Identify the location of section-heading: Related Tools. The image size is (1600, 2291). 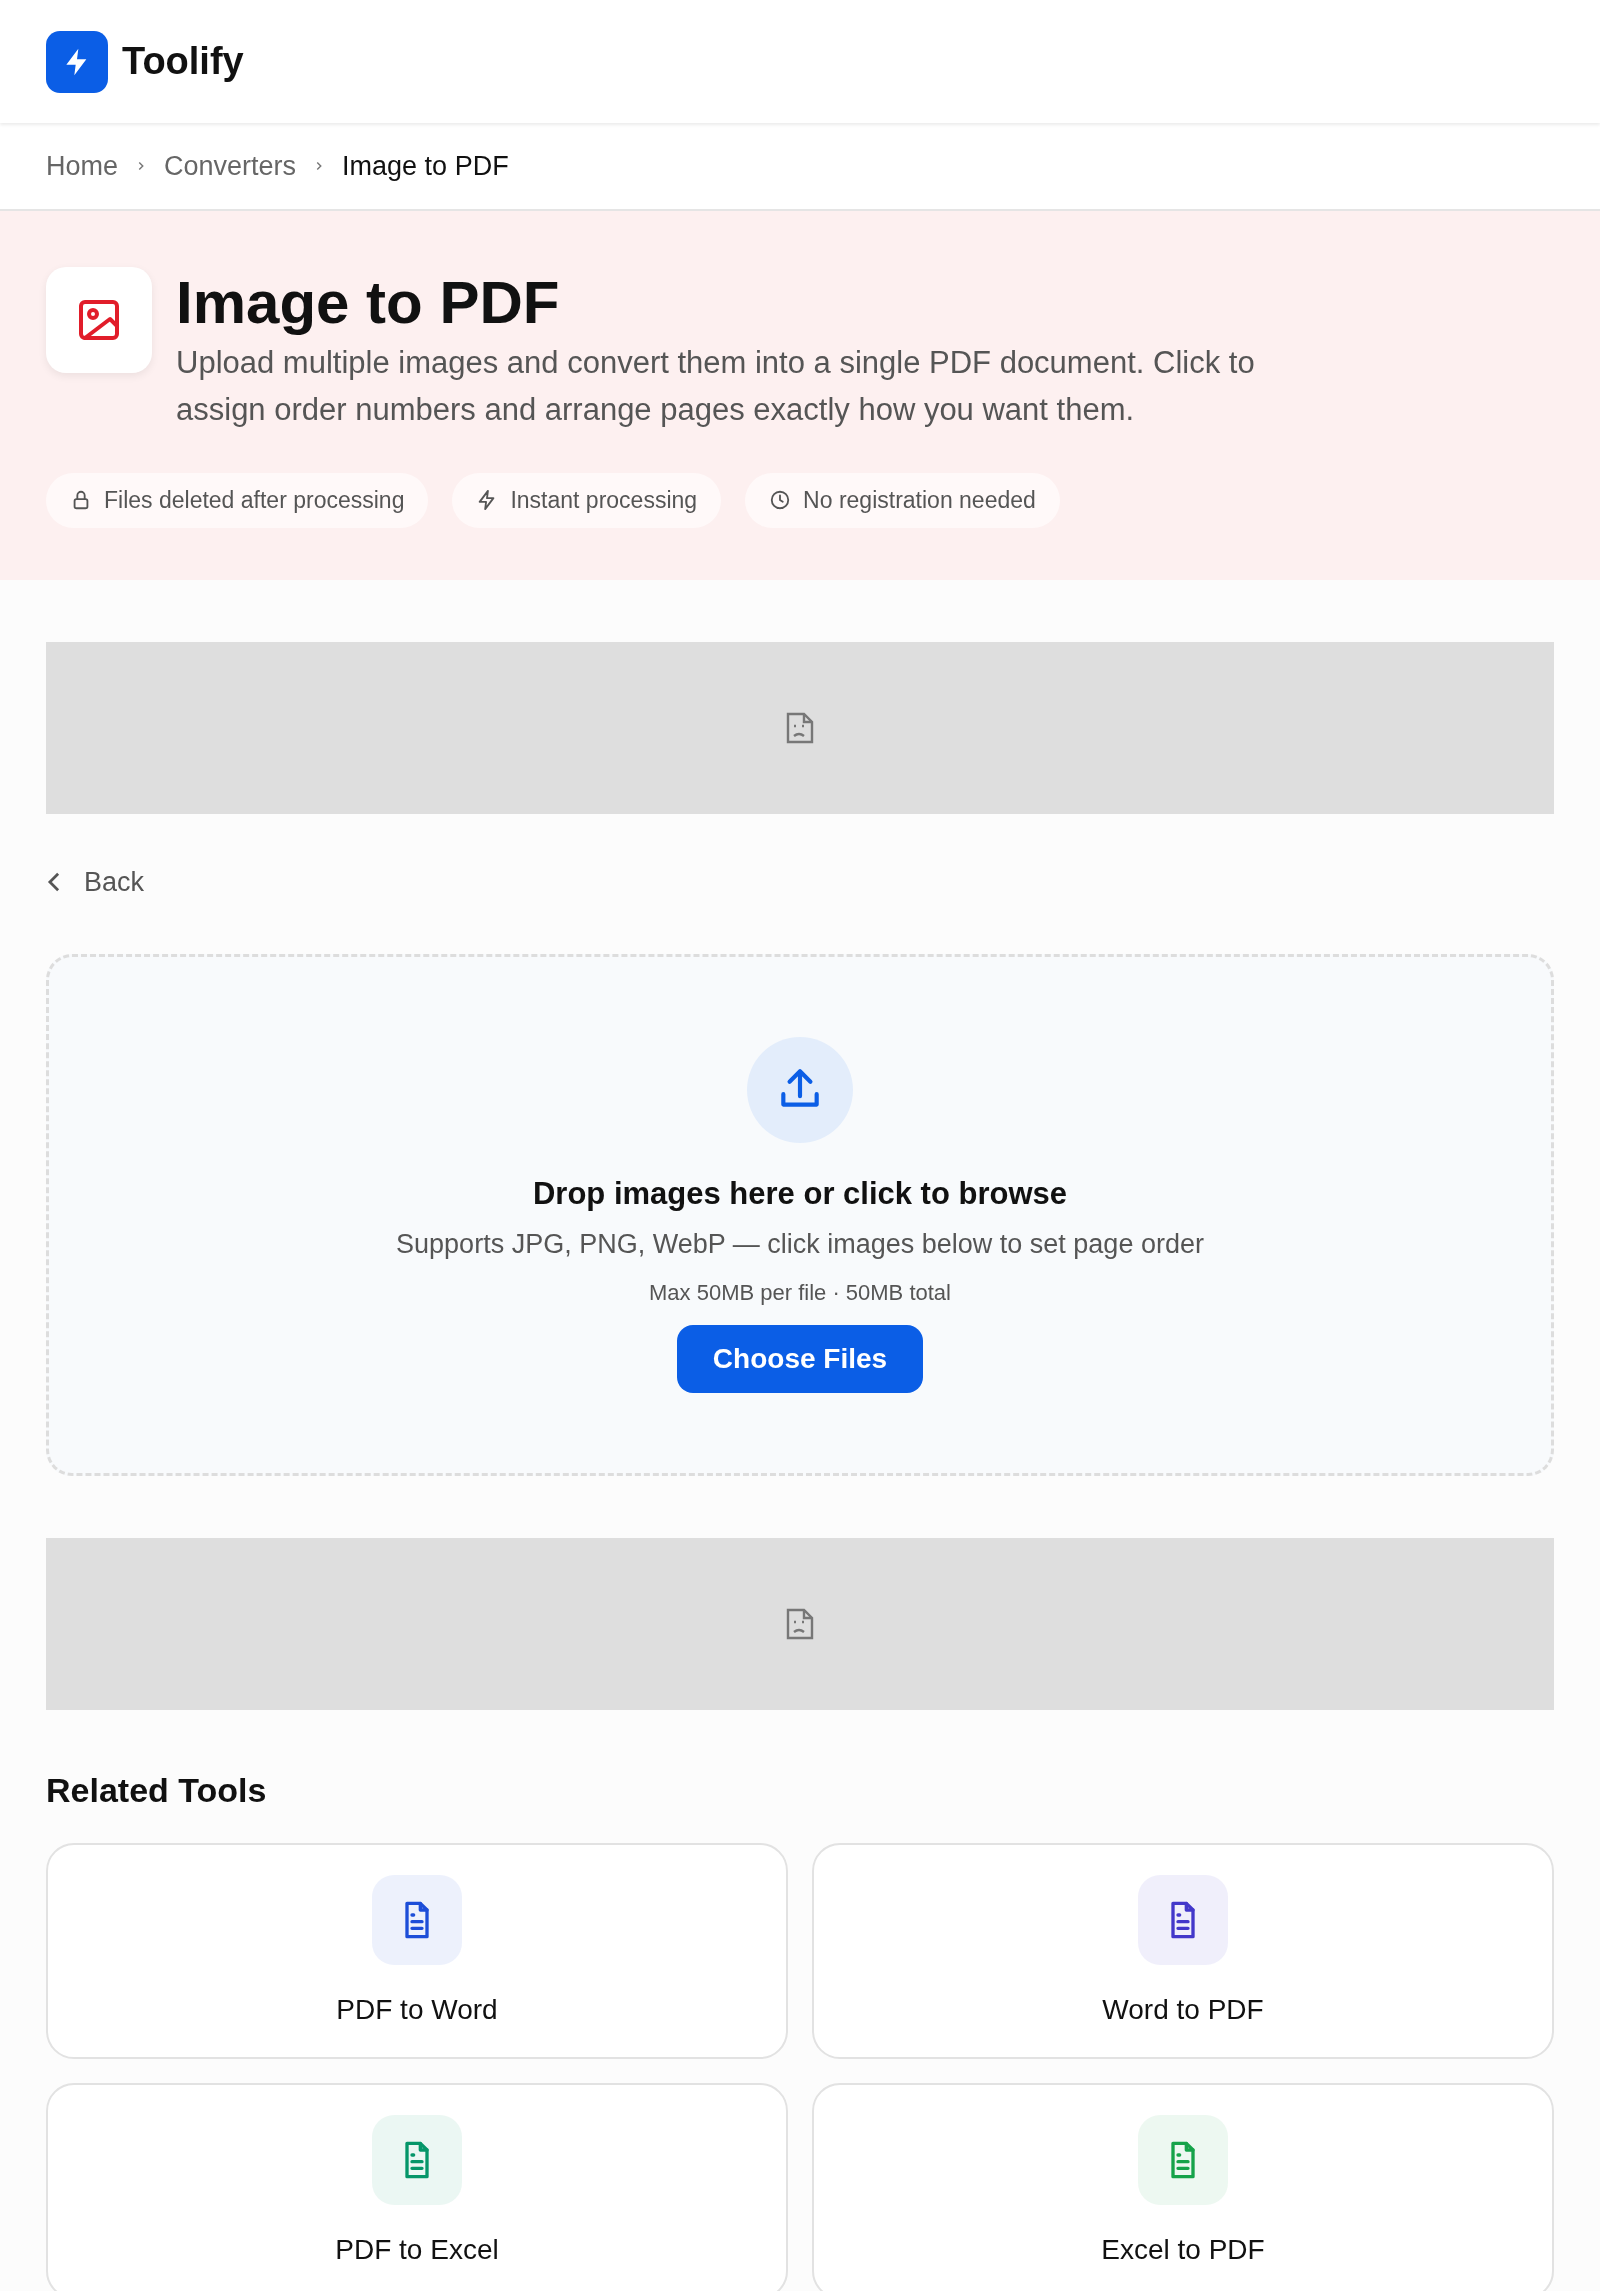
(157, 1790).